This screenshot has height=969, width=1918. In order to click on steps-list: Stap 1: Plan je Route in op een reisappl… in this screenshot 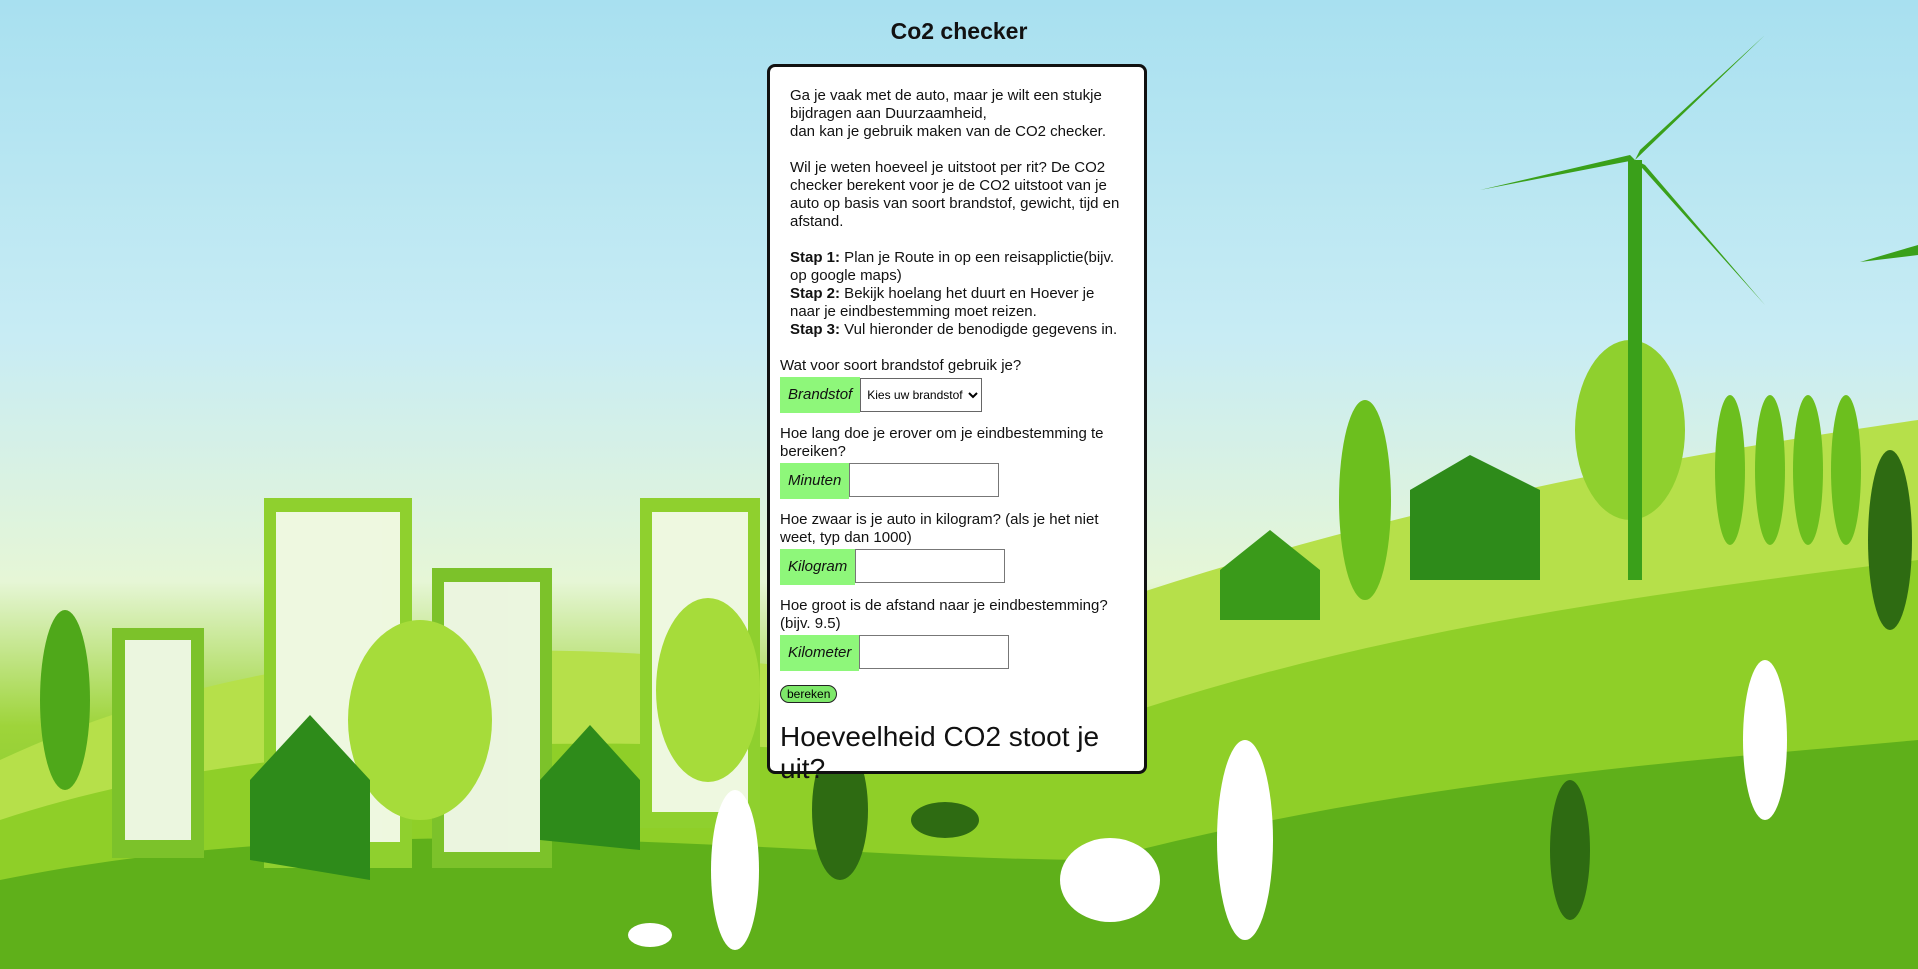, I will do `click(957, 294)`.